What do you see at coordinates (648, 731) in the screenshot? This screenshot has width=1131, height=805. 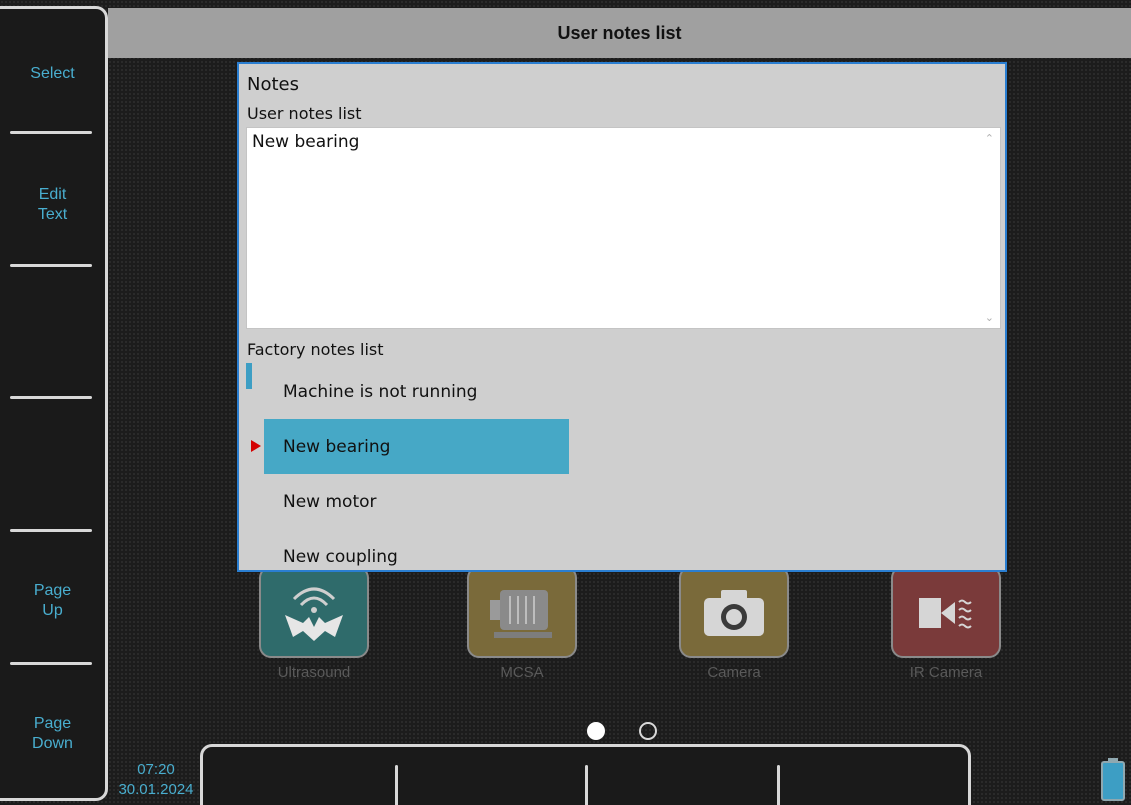 I see `page-dot` at bounding box center [648, 731].